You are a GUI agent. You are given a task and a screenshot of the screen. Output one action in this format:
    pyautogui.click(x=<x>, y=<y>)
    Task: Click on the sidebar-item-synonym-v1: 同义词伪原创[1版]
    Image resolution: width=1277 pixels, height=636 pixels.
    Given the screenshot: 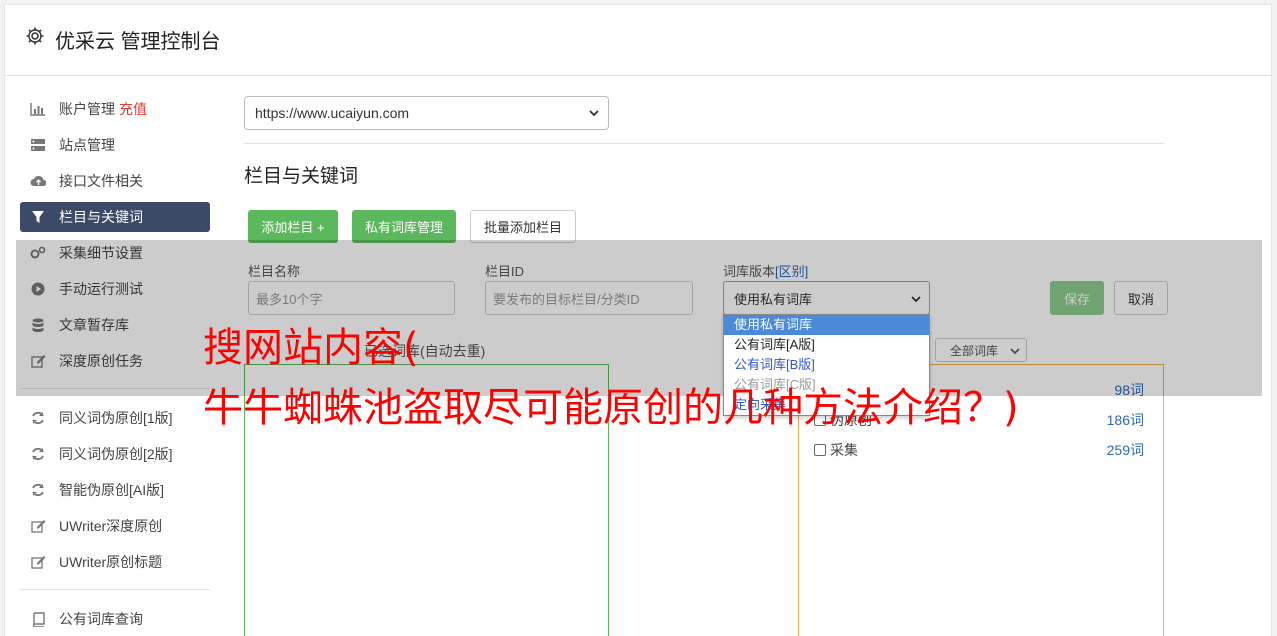 What is the action you would take?
    pyautogui.click(x=115, y=418)
    